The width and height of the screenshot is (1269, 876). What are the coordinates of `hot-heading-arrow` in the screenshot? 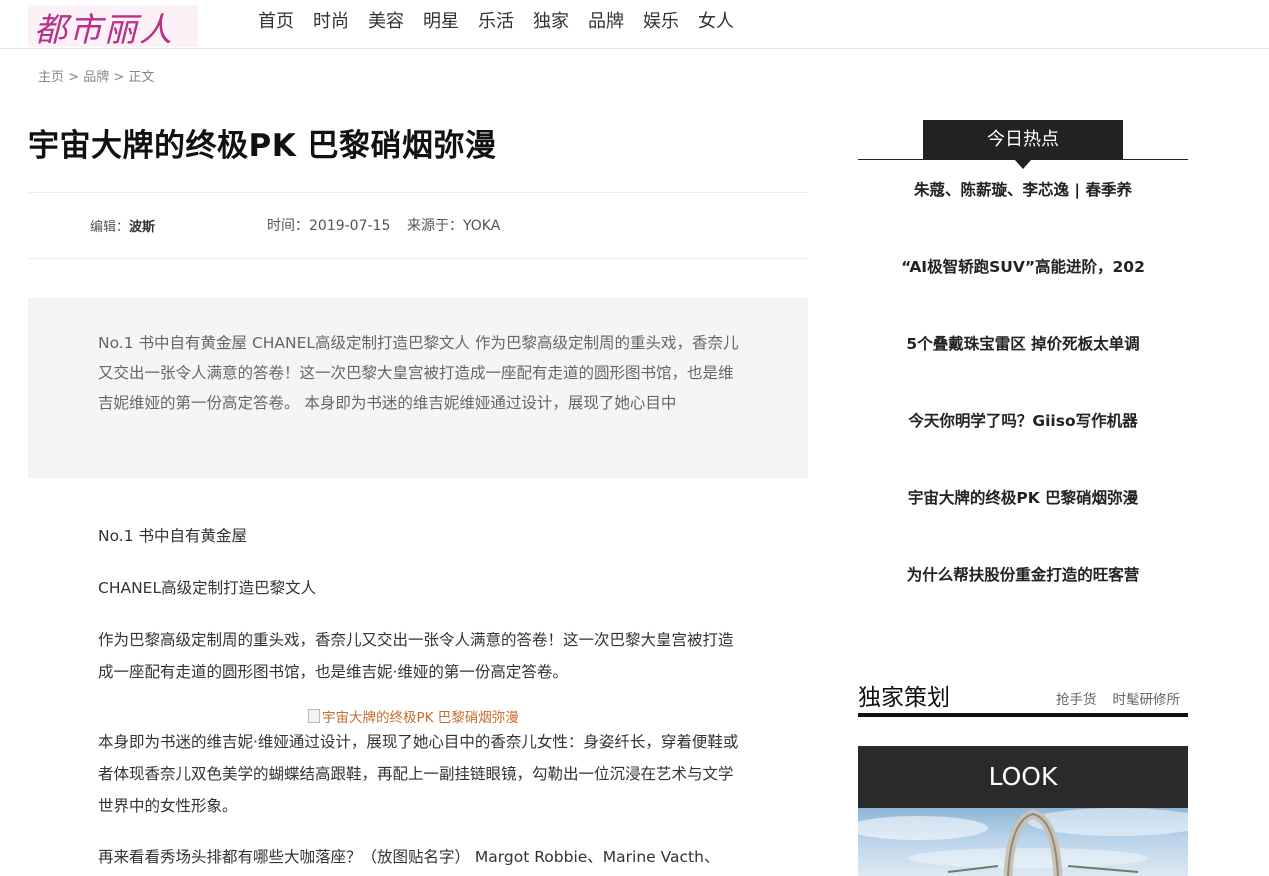 It's located at (1023, 164).